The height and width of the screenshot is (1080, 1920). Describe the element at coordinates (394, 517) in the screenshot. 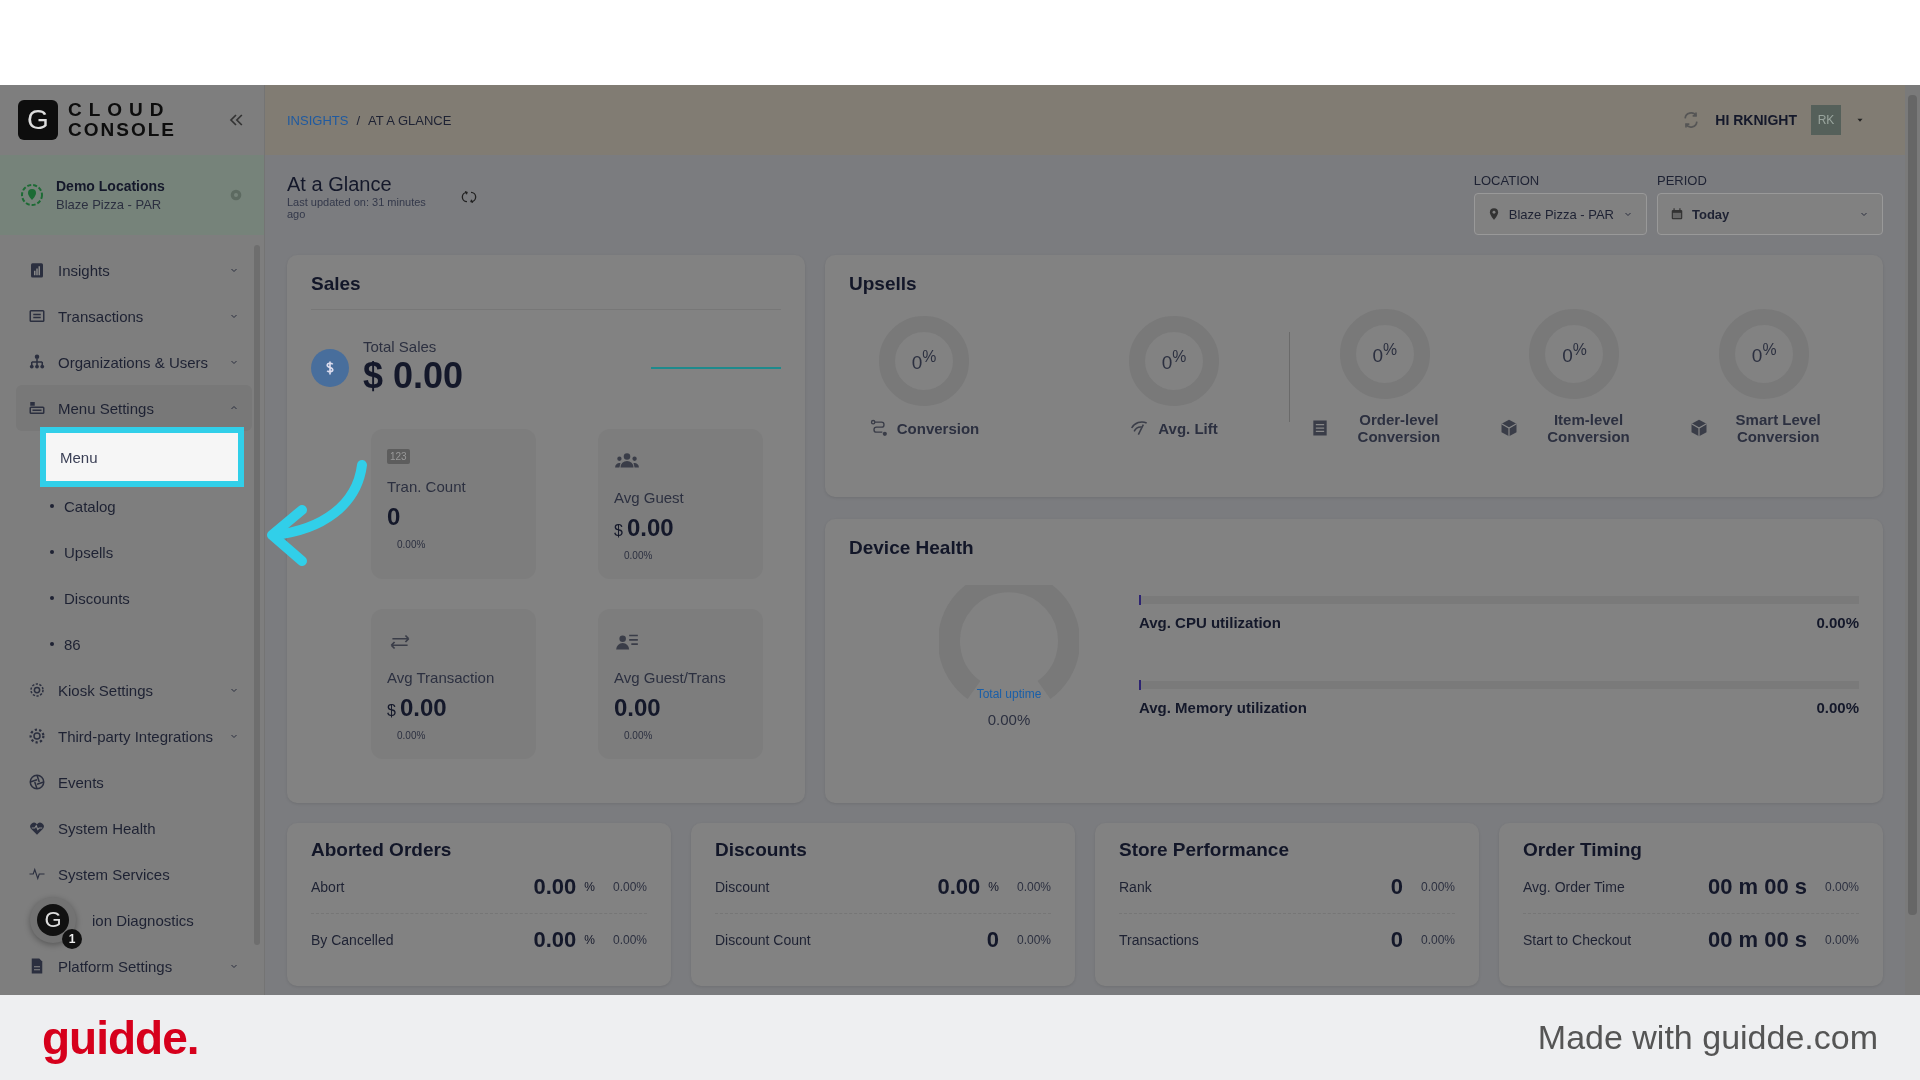

I see `stat-value: 0` at that location.